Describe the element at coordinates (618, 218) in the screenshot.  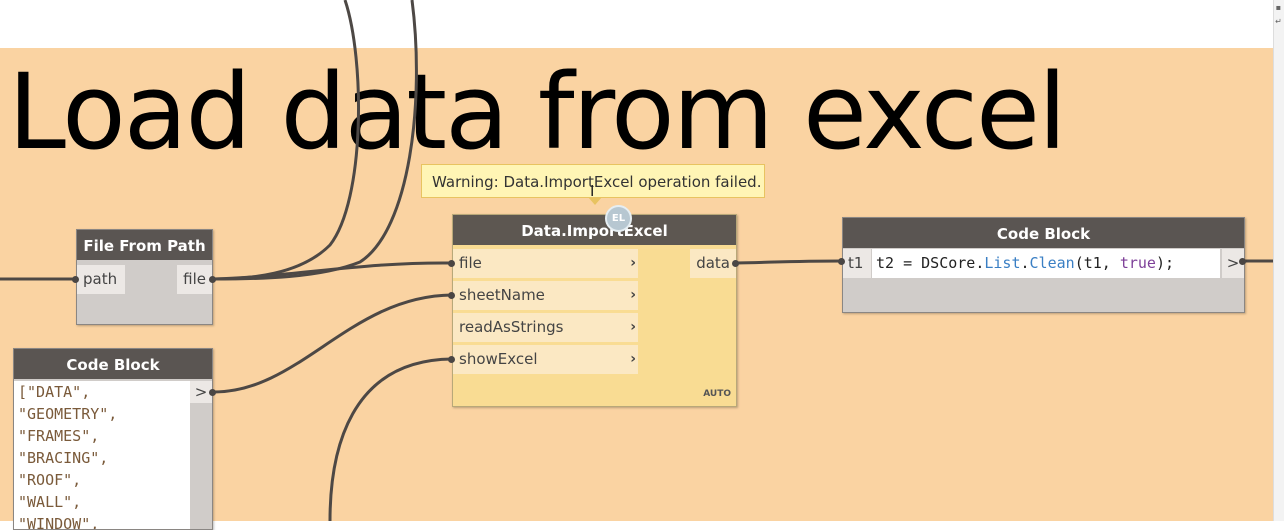
I see `user-avatar: EL` at that location.